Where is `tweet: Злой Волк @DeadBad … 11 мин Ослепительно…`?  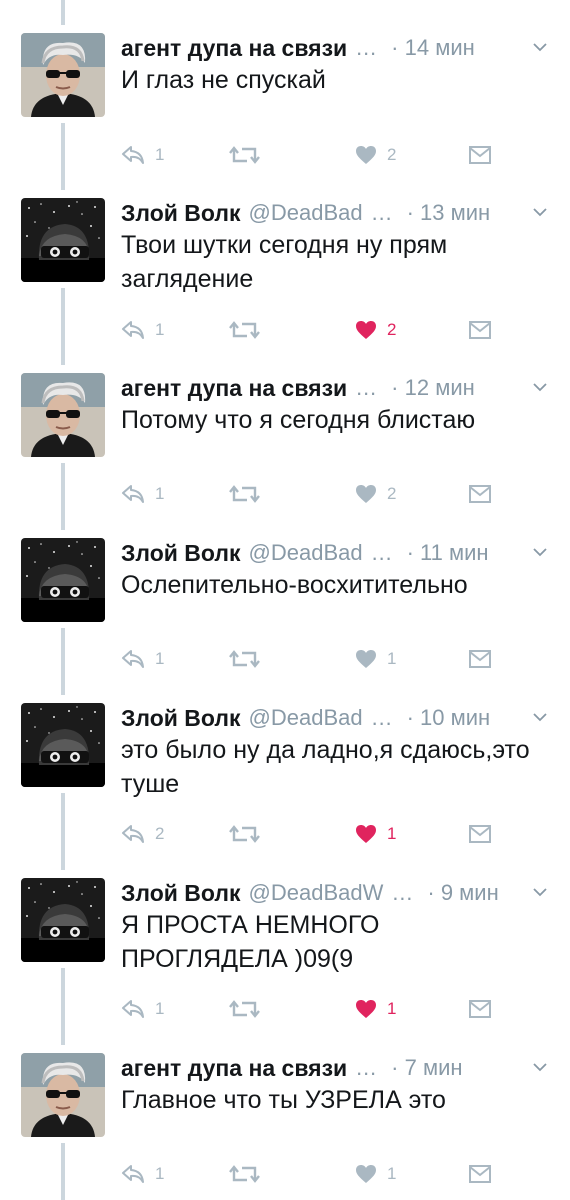
tweet: Злой Волк @DeadBad … 11 мин Ослепительно… is located at coordinates (285, 607).